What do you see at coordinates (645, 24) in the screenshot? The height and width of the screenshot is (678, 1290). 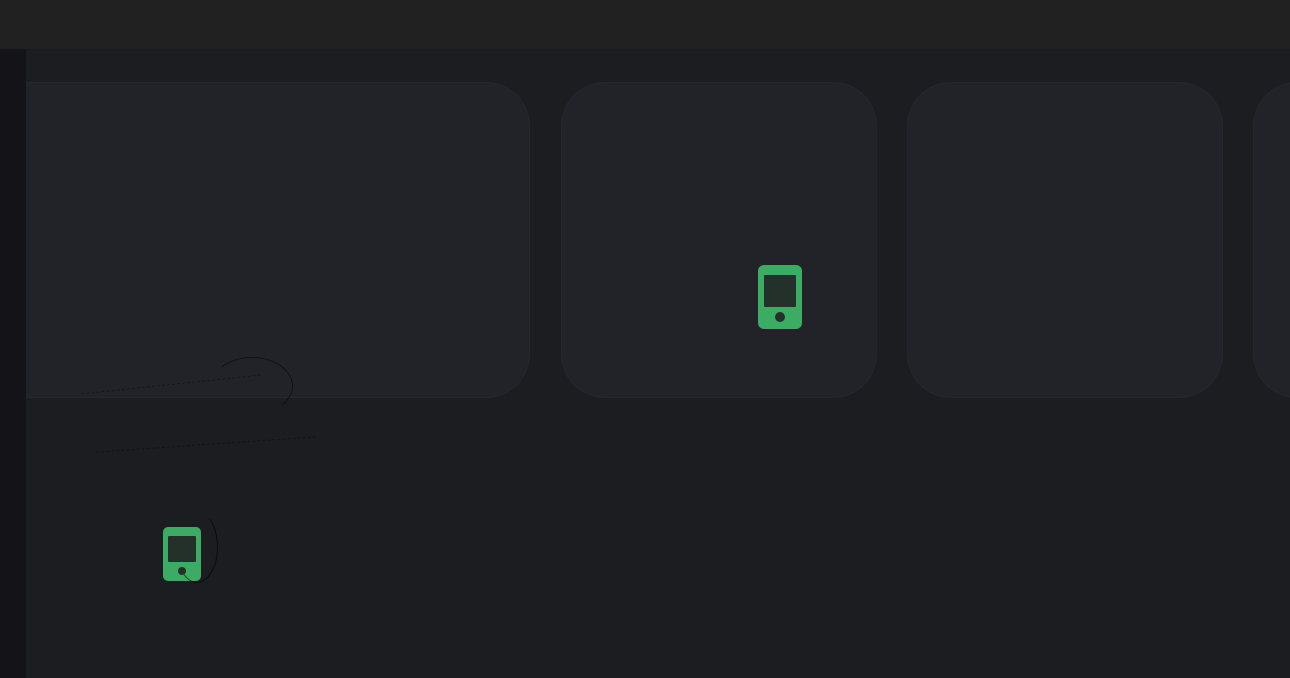 I see `top-bar` at bounding box center [645, 24].